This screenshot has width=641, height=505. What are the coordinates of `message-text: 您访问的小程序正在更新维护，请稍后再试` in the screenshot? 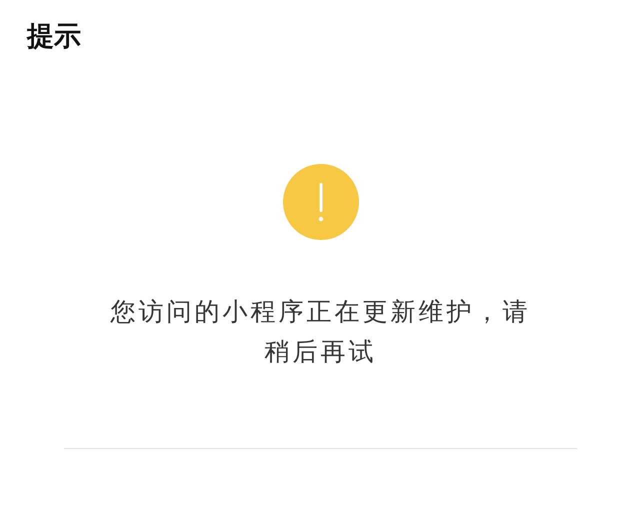 It's located at (321, 332).